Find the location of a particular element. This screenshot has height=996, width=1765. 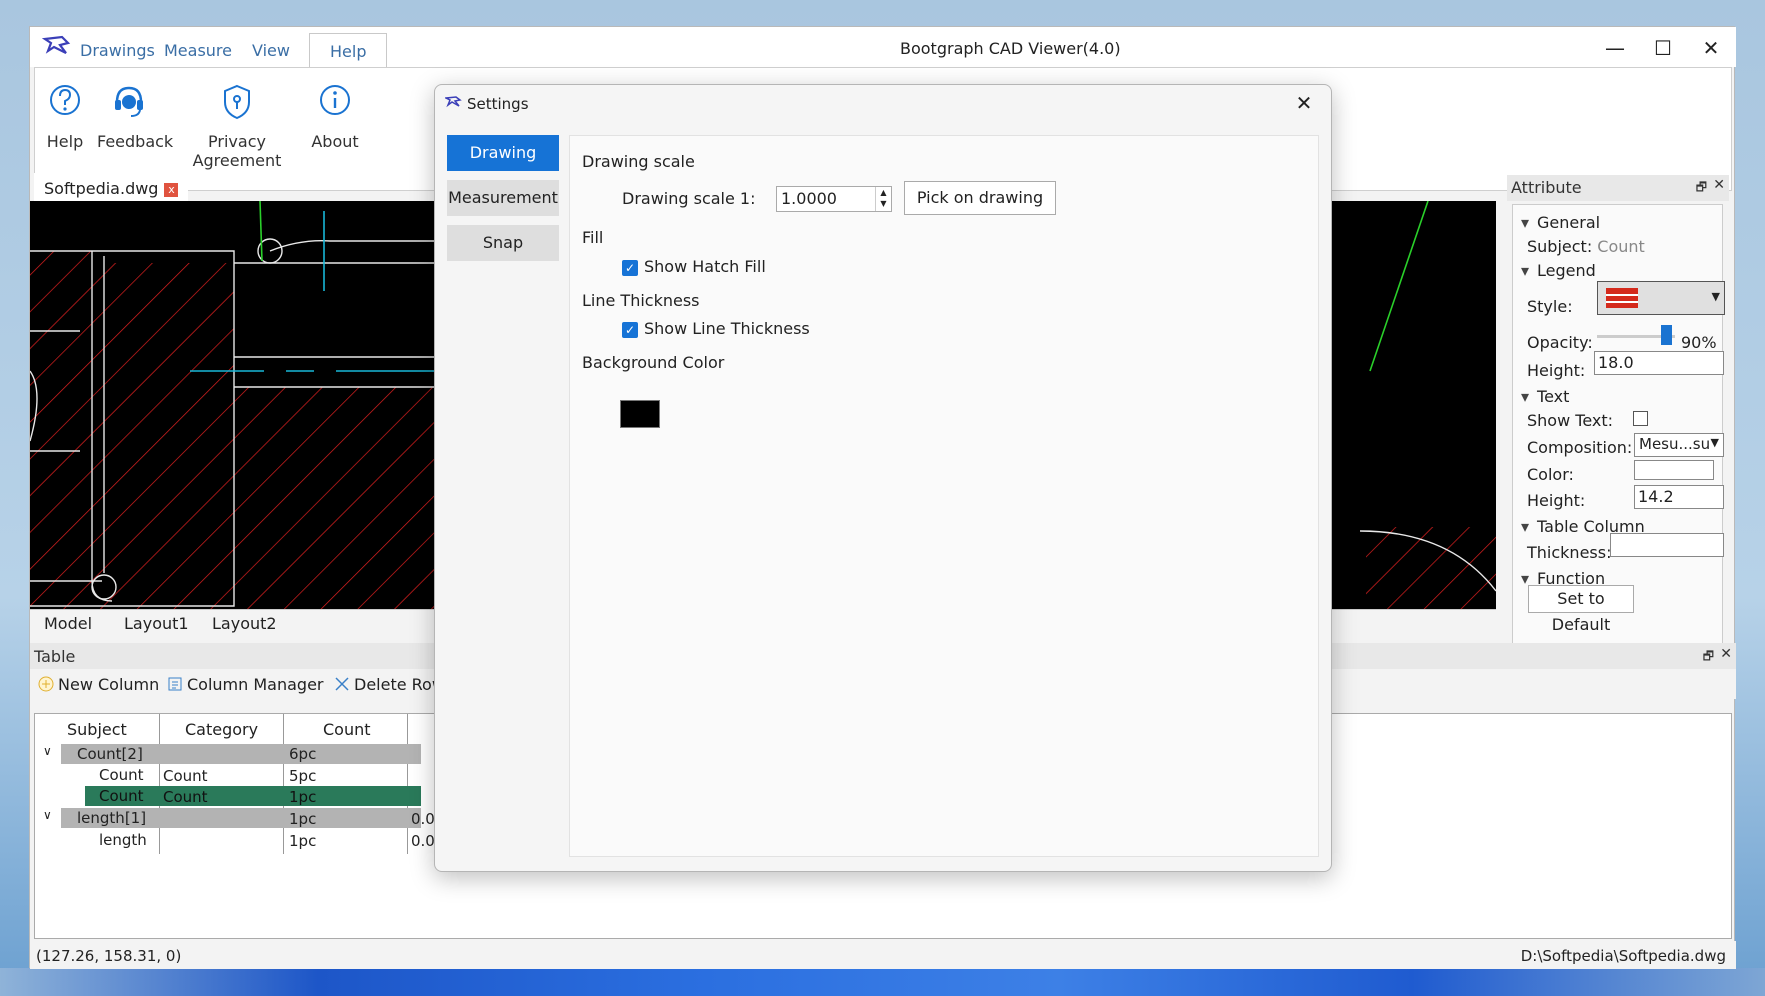

thickness-label: Thickness: is located at coordinates (1569, 552).